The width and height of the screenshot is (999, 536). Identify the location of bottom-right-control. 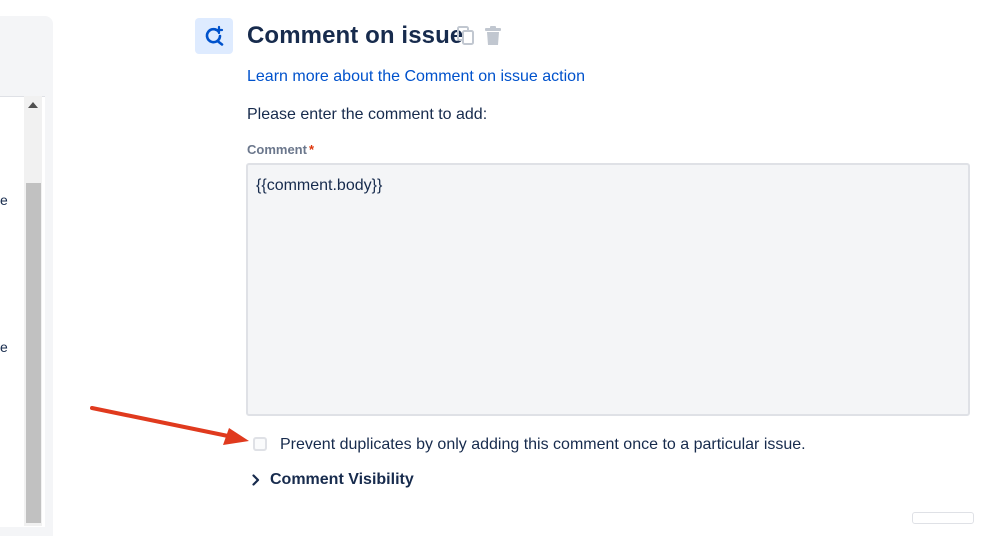
(943, 518).